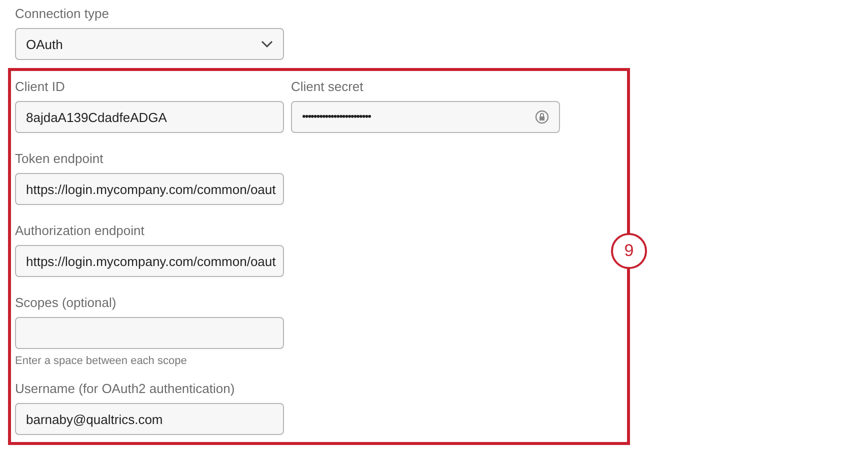 This screenshot has height=450, width=850. I want to click on field-label: Username (for OAuth2 authentication), so click(125, 389).